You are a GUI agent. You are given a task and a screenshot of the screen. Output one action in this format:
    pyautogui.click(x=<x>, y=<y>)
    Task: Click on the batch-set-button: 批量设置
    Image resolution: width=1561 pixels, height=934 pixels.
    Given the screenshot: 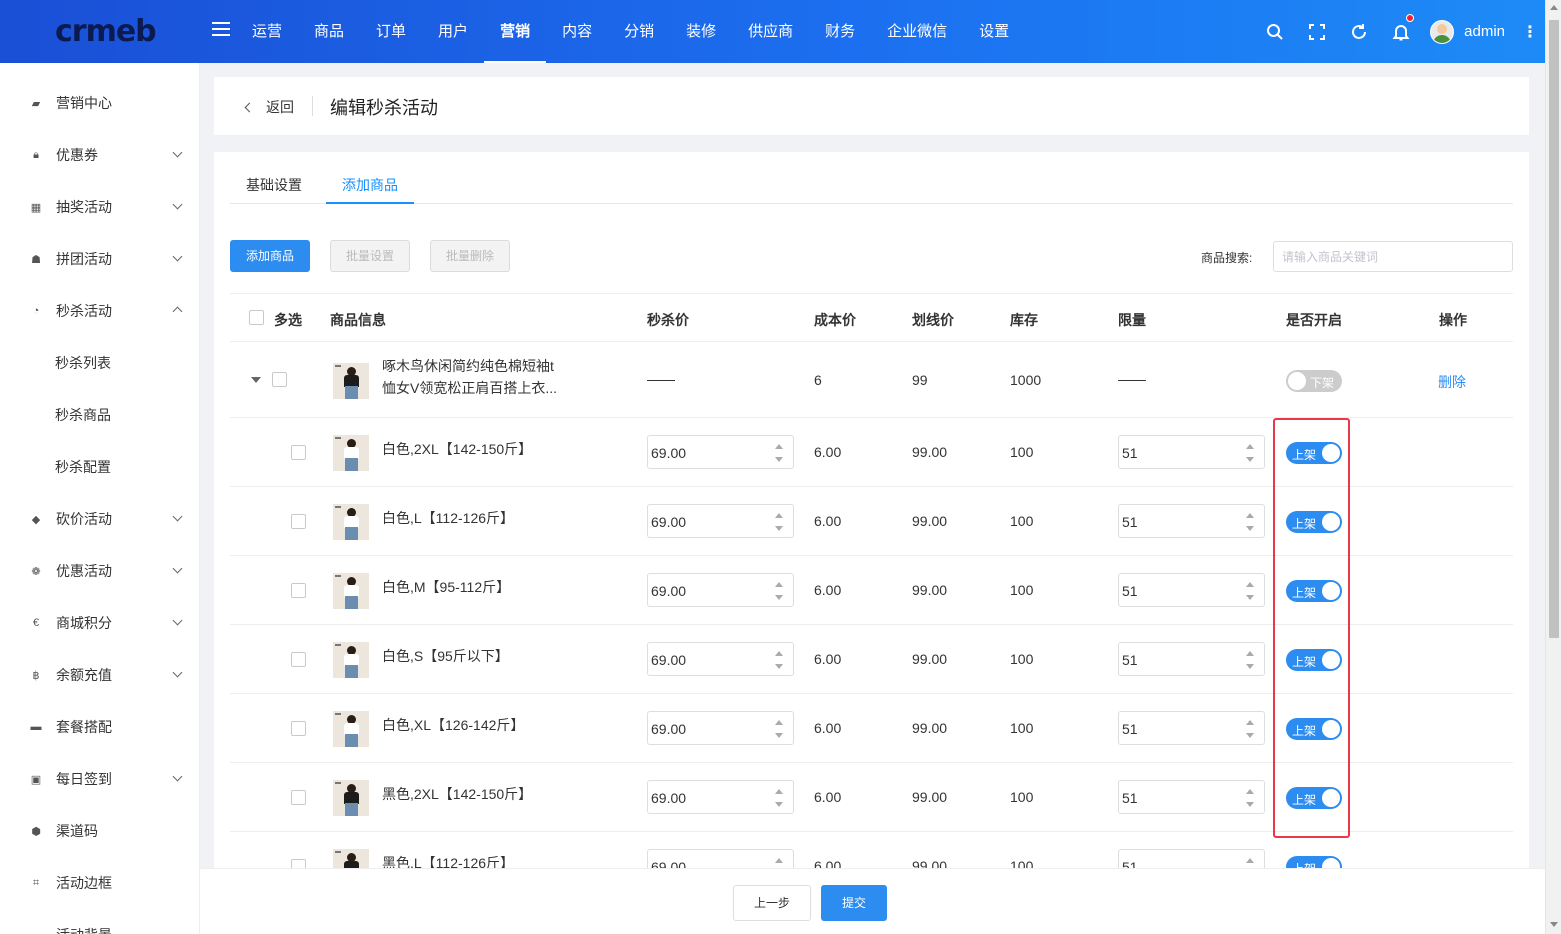 What is the action you would take?
    pyautogui.click(x=370, y=256)
    